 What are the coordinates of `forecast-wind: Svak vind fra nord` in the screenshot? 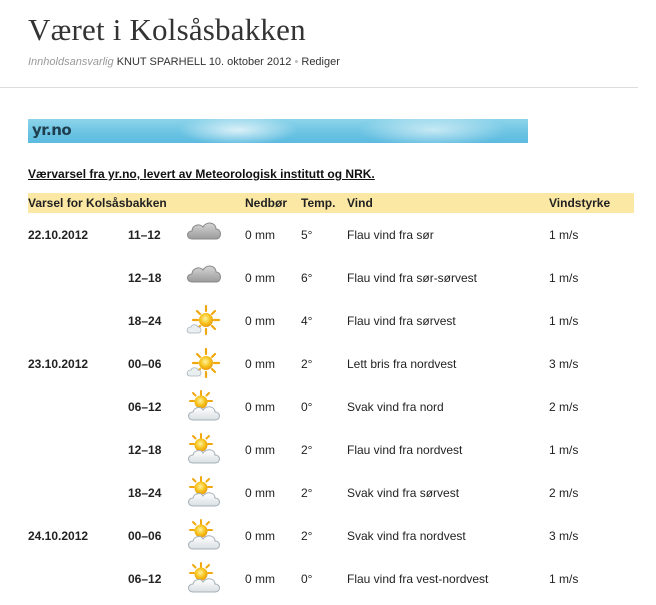 It's located at (395, 407).